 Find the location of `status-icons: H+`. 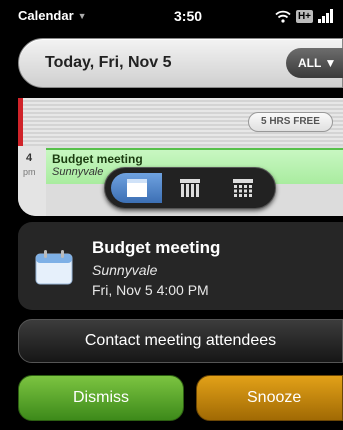

status-icons: H+ is located at coordinates (304, 15).